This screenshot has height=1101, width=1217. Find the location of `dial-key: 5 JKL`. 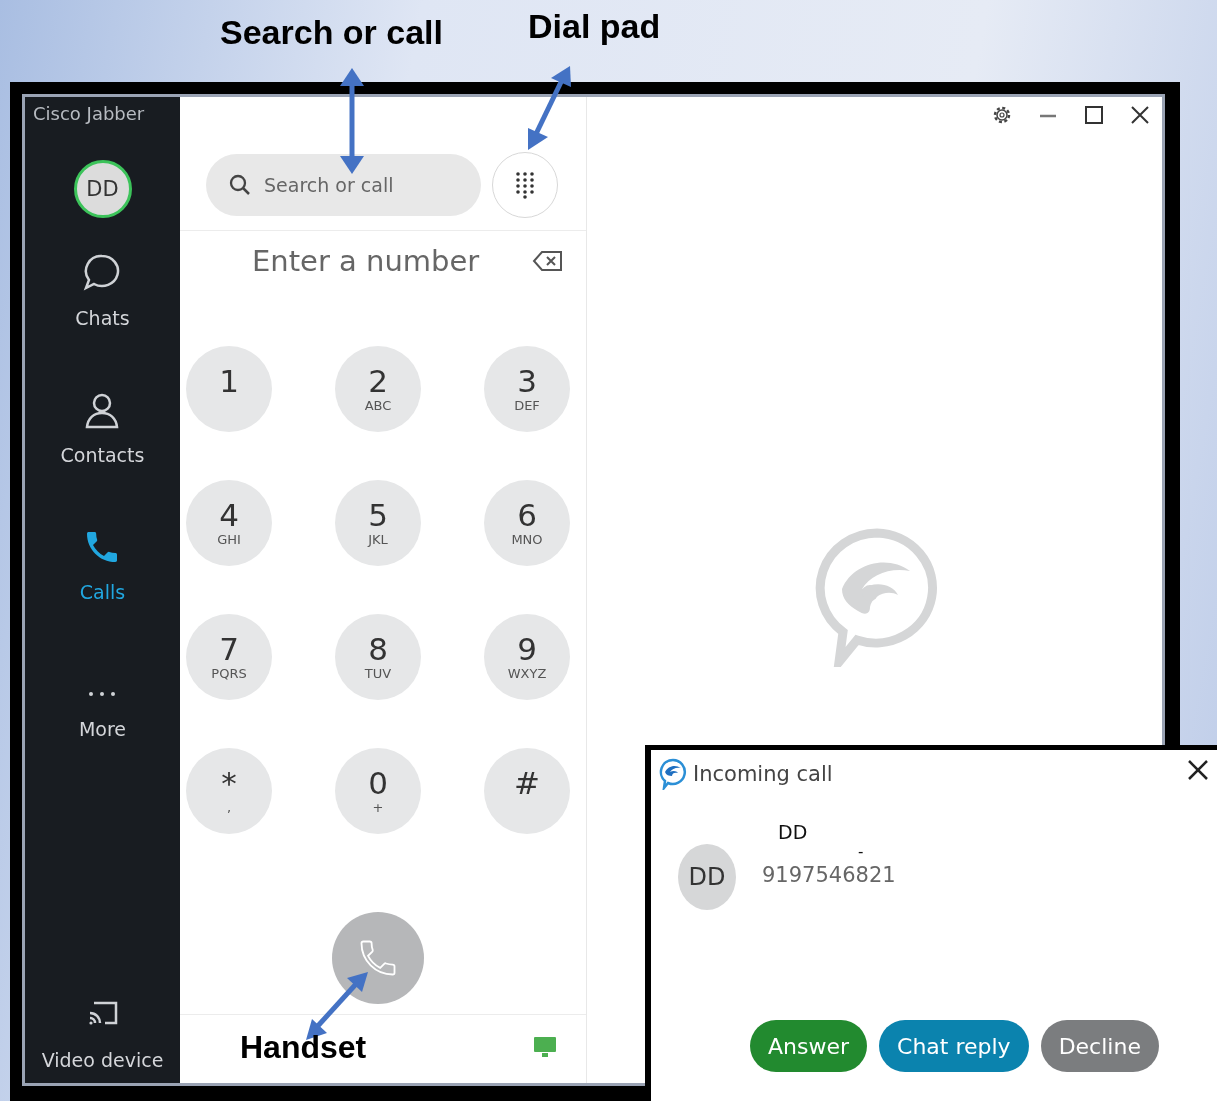

dial-key: 5 JKL is located at coordinates (378, 523).